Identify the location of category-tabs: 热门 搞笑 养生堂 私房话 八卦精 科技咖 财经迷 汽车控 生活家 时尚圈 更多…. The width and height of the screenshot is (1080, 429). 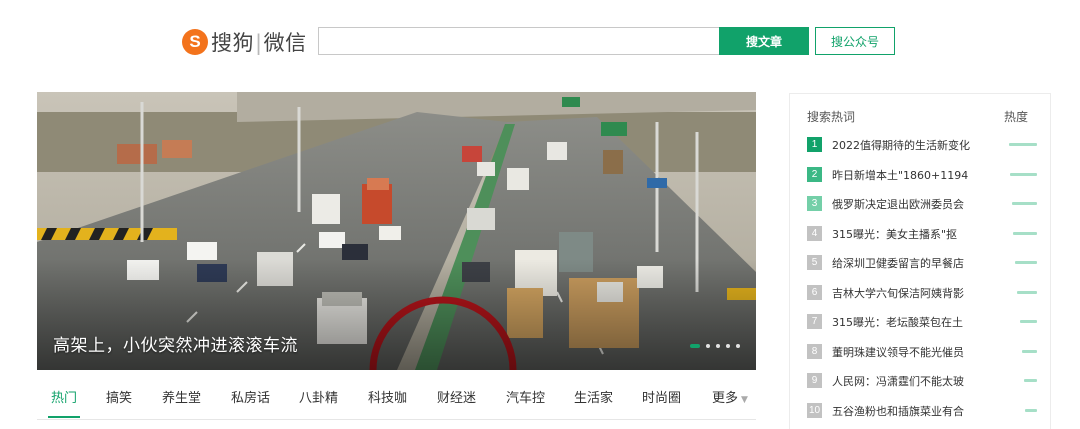
(396, 400).